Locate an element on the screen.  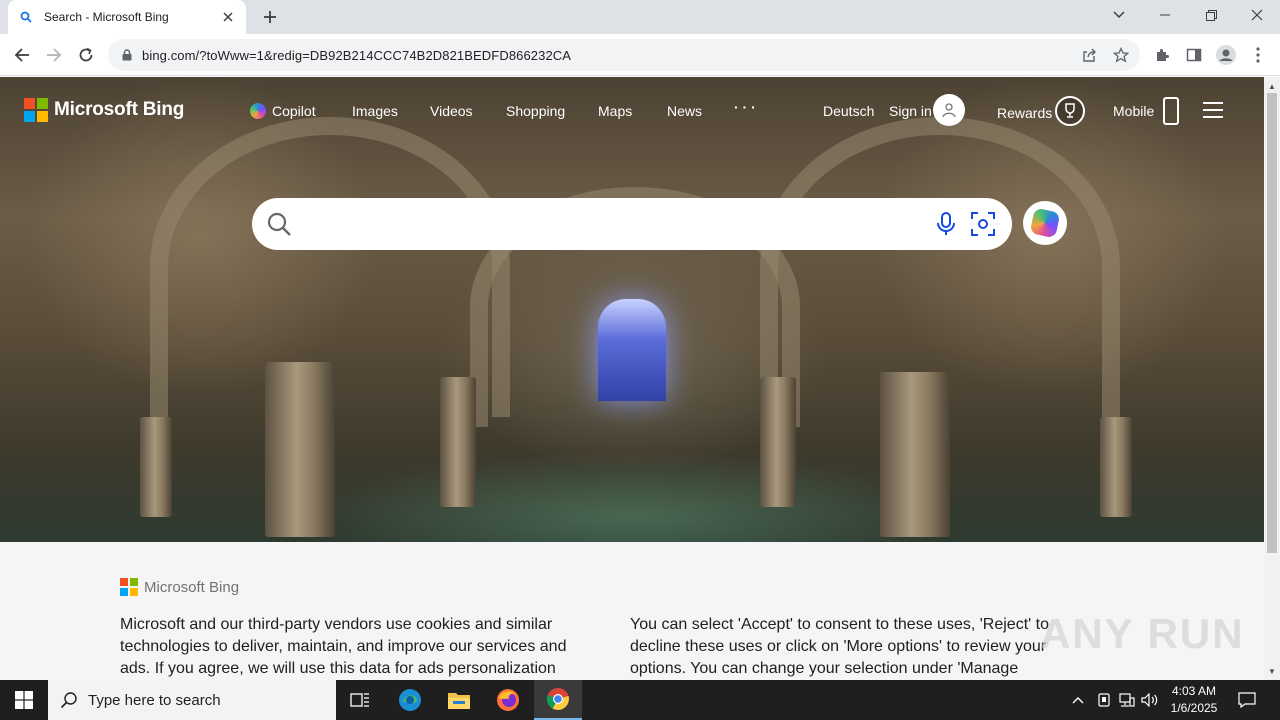
bing-search-favicon-icon is located at coordinates (26, 17).